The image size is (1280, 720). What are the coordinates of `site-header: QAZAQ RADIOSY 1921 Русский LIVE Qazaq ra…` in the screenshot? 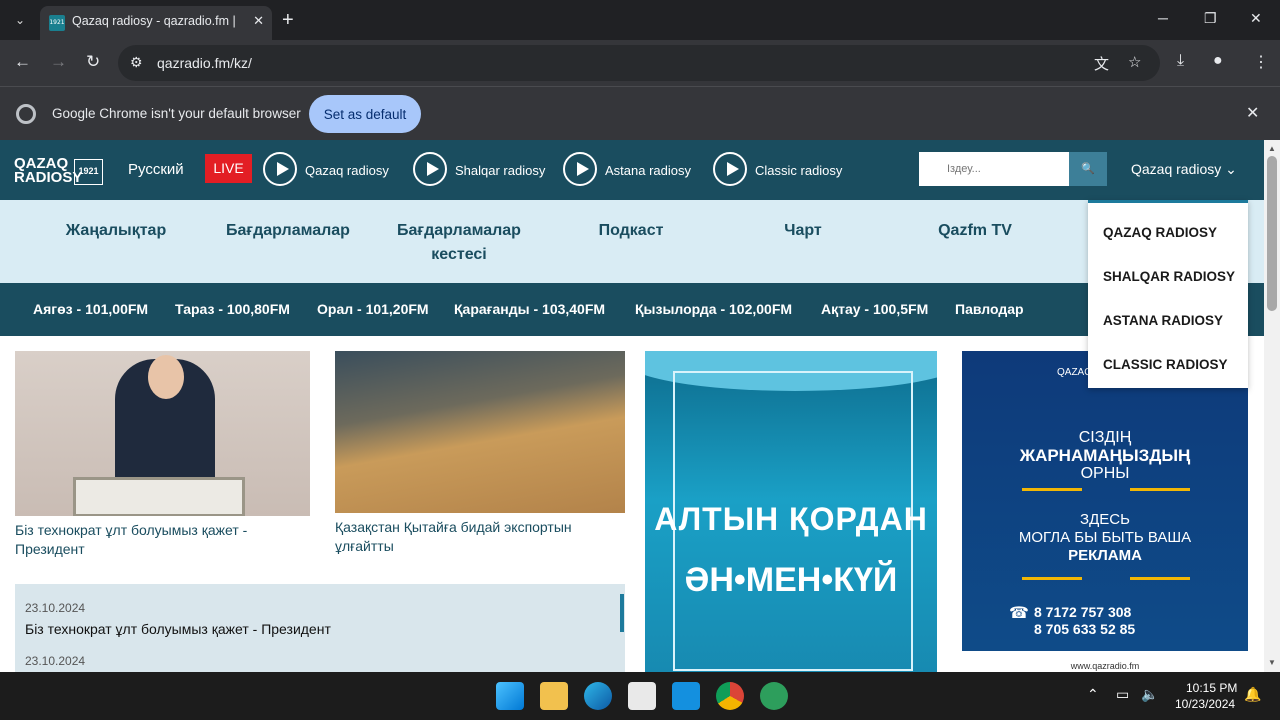 It's located at (632, 170).